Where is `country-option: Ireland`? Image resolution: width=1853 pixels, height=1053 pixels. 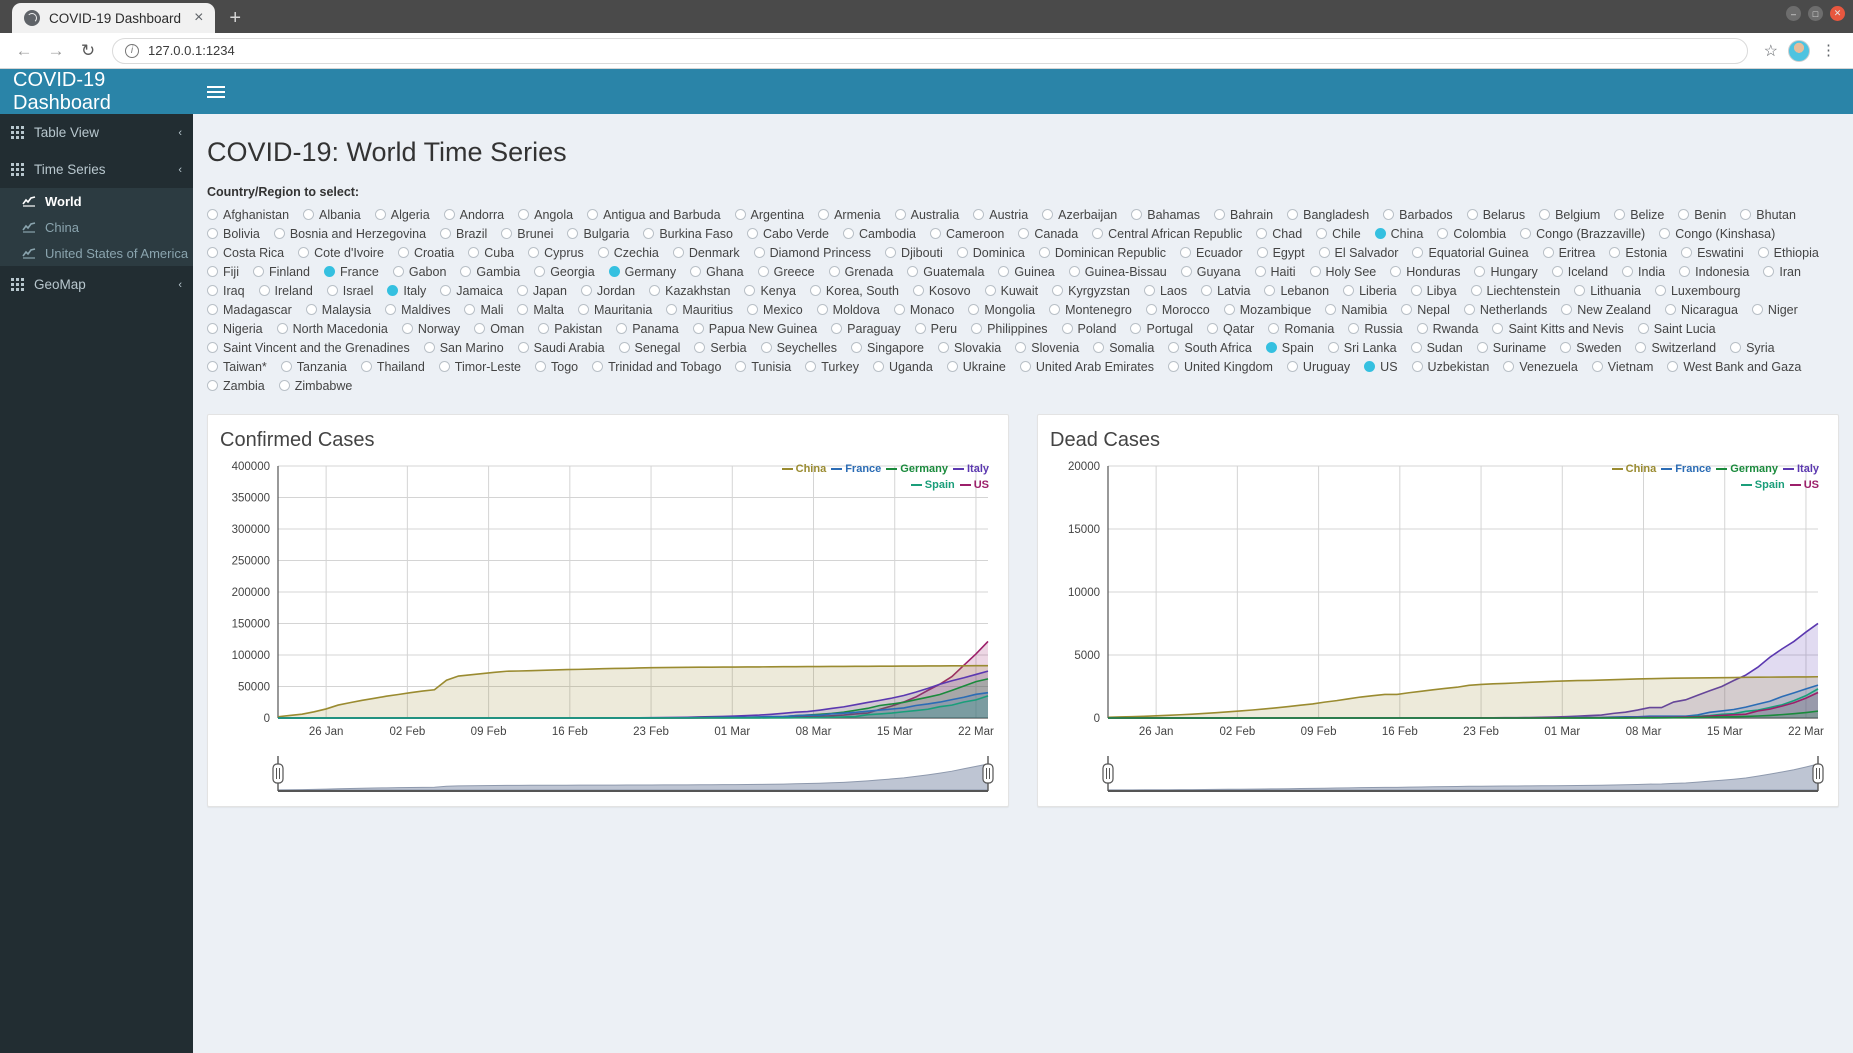
country-option: Ireland is located at coordinates (285, 290).